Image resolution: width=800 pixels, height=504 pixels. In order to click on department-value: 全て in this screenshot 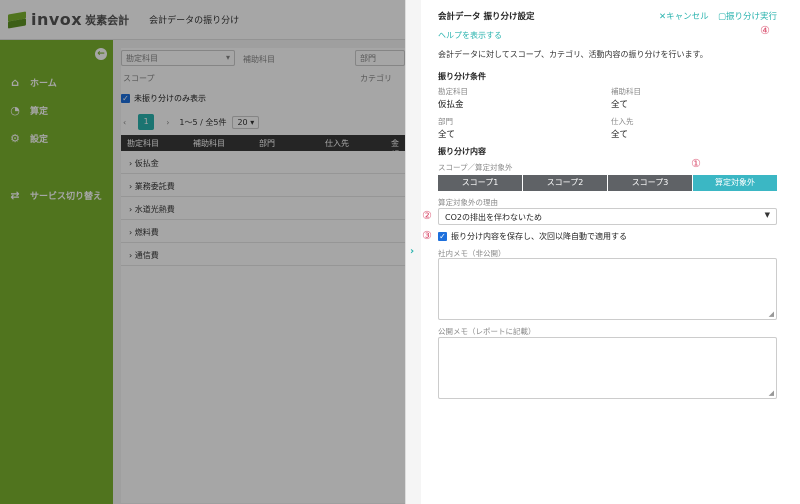, I will do `click(447, 135)`.